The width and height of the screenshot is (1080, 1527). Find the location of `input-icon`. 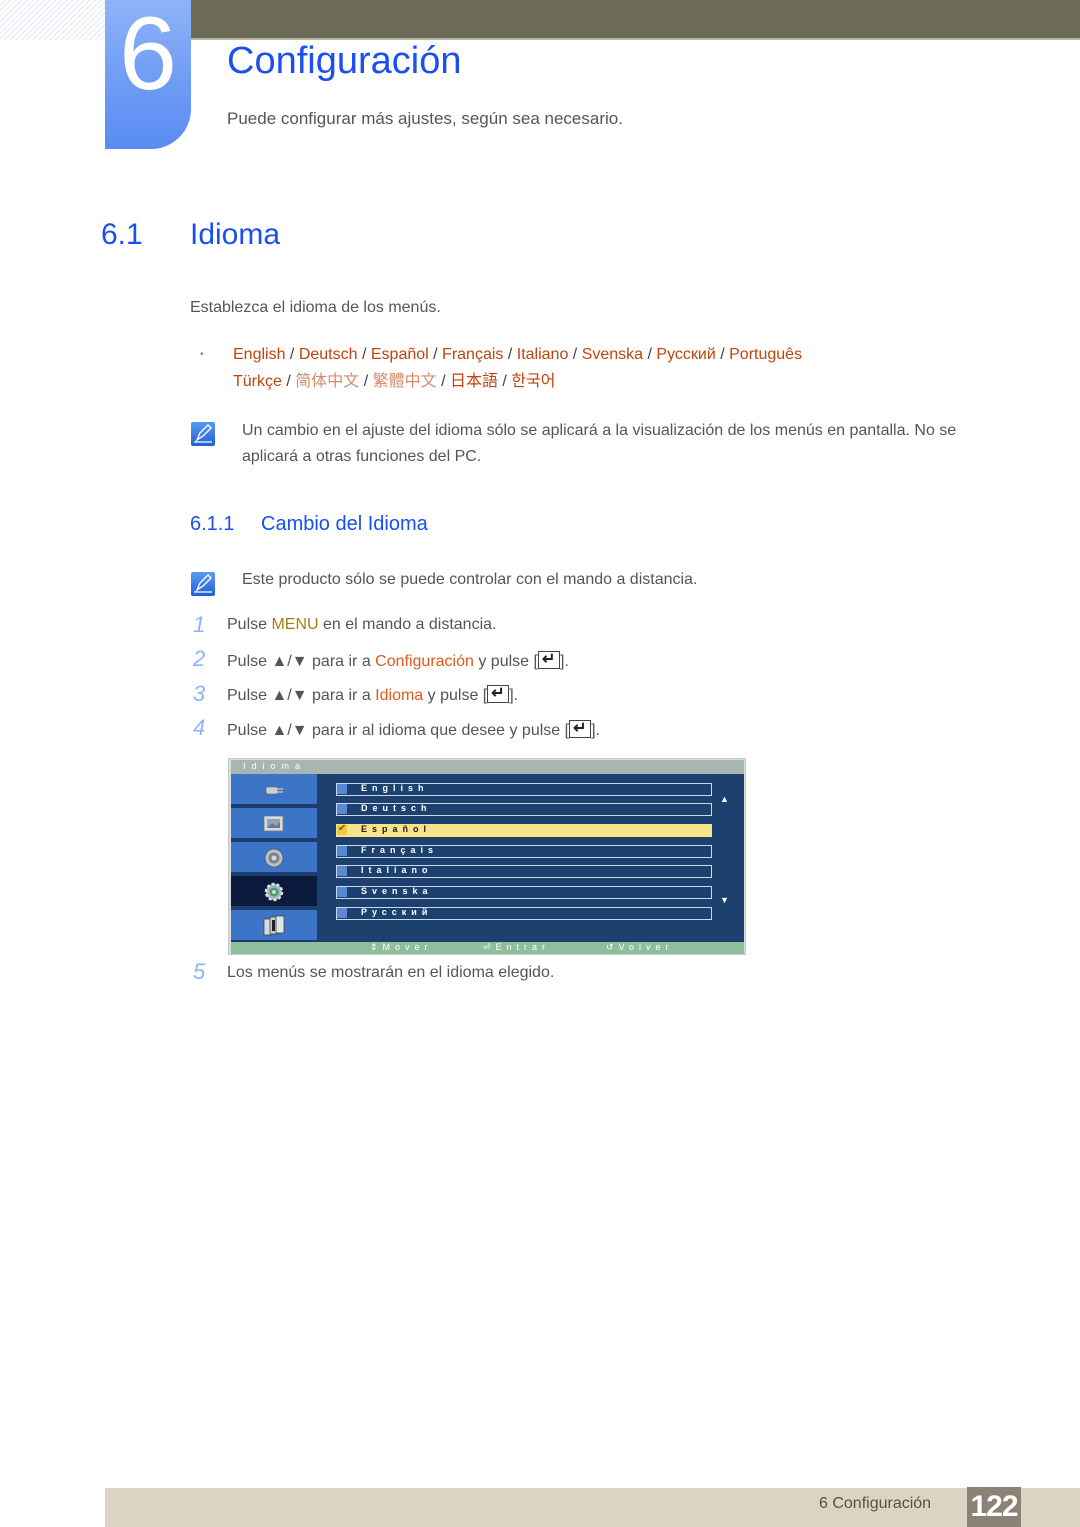

input-icon is located at coordinates (273, 792).